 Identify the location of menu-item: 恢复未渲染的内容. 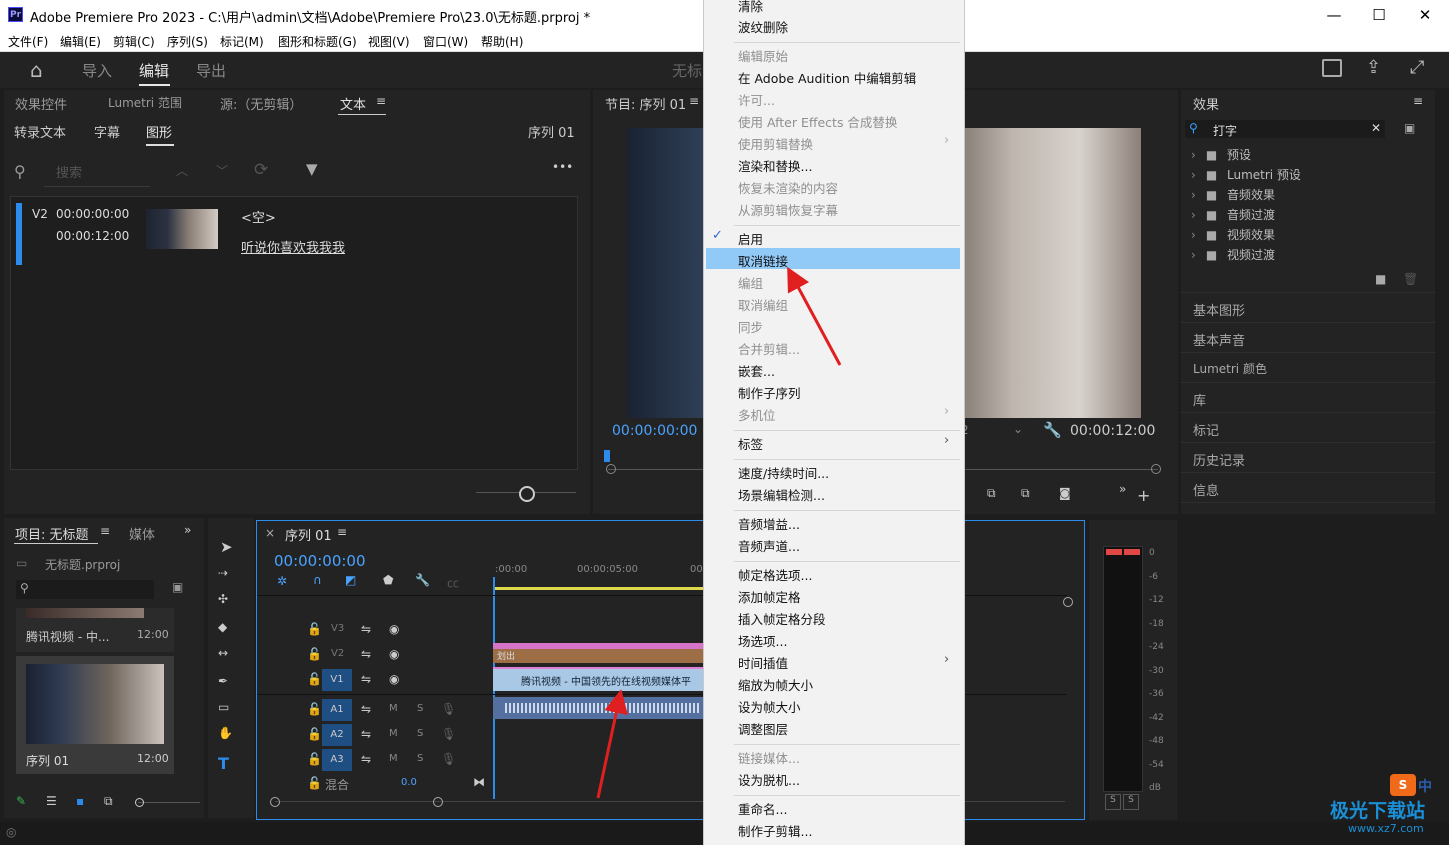
(788, 187).